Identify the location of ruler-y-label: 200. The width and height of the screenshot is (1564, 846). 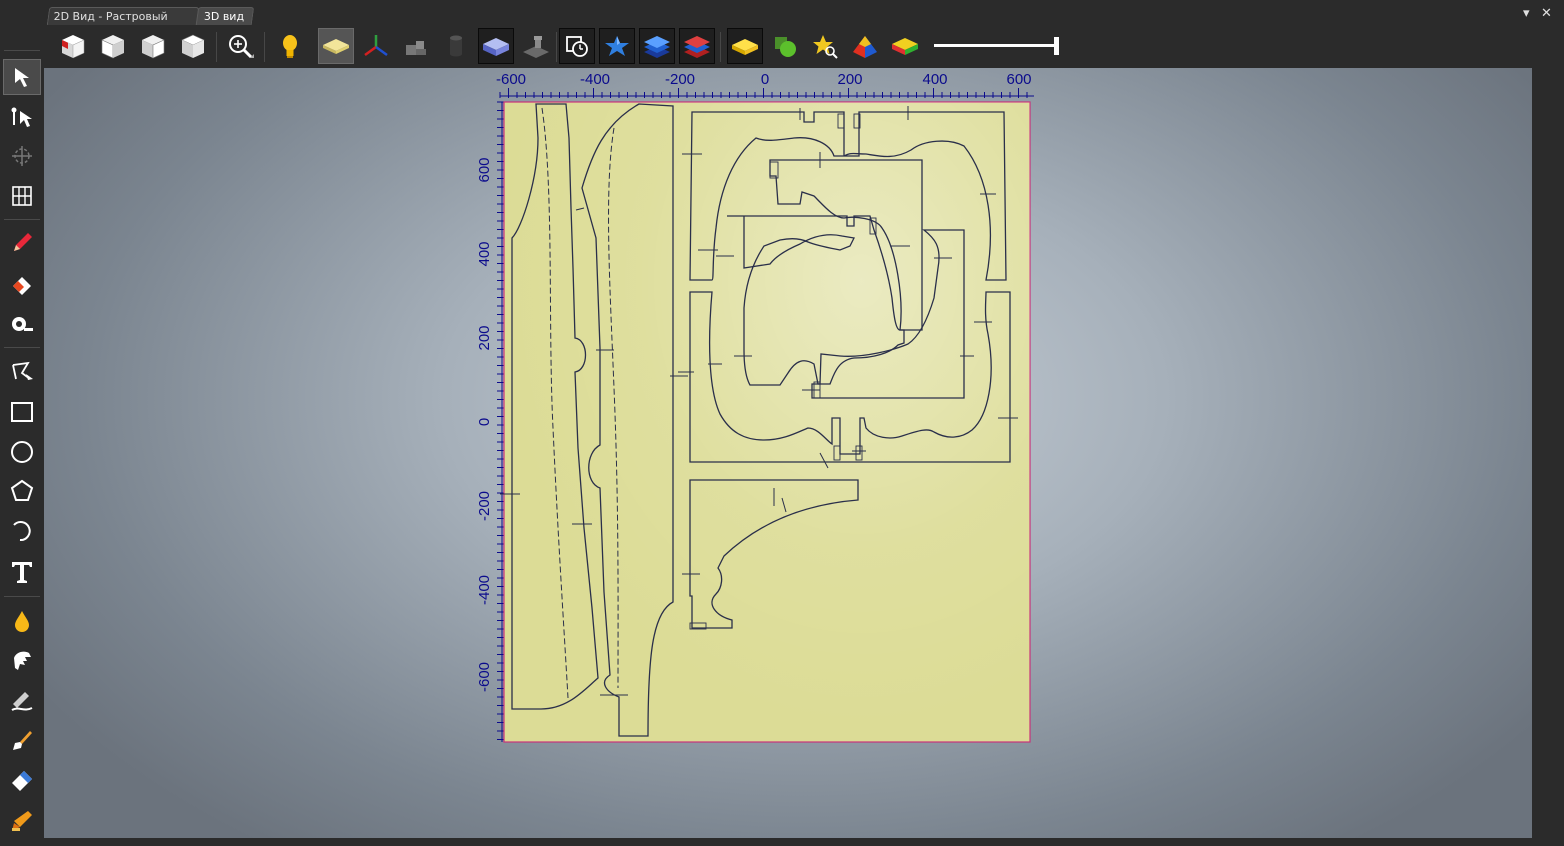
(484, 337).